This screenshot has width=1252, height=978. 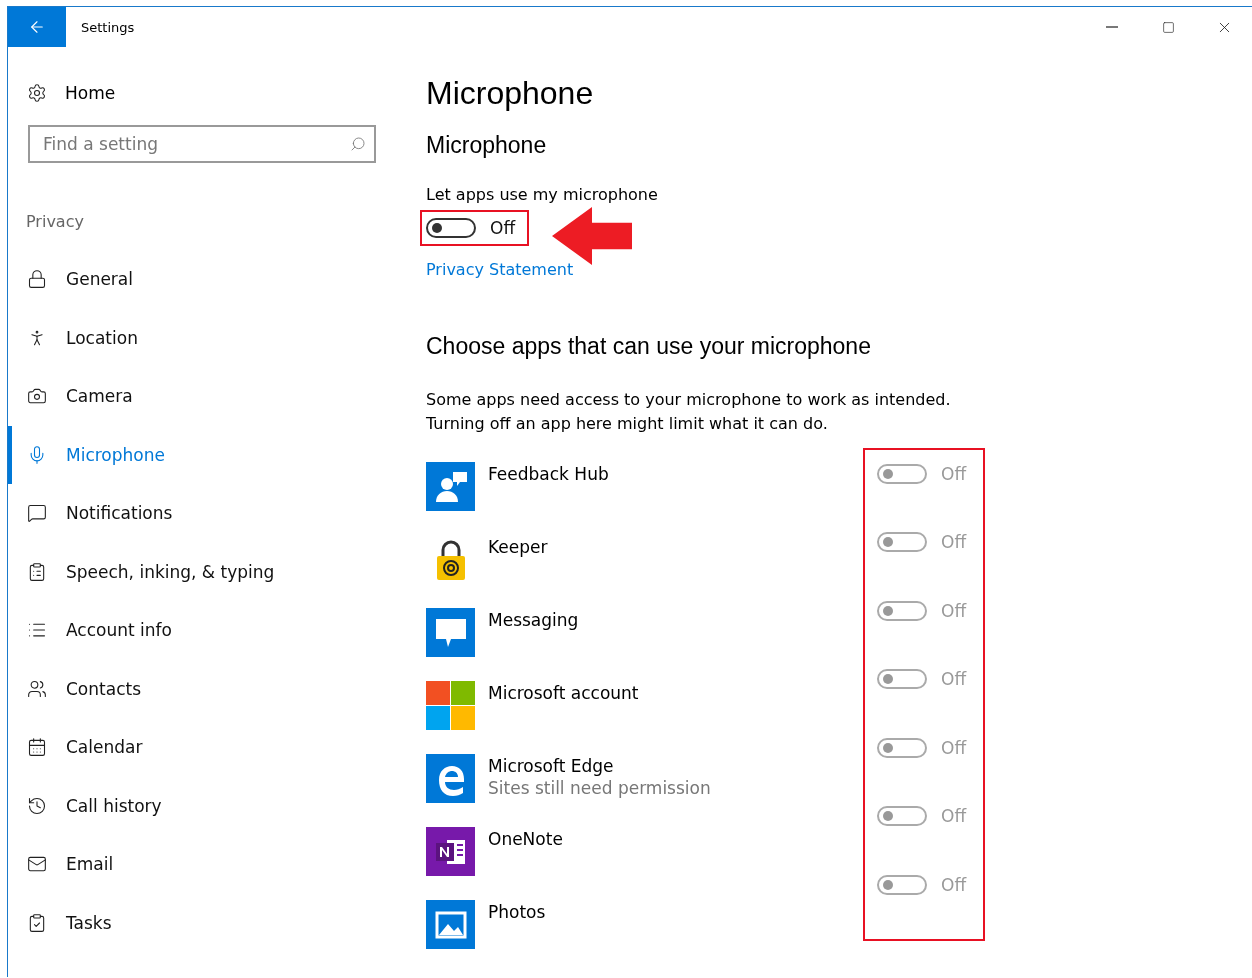 What do you see at coordinates (209, 922) in the screenshot?
I see `sidebar-item: Tasks` at bounding box center [209, 922].